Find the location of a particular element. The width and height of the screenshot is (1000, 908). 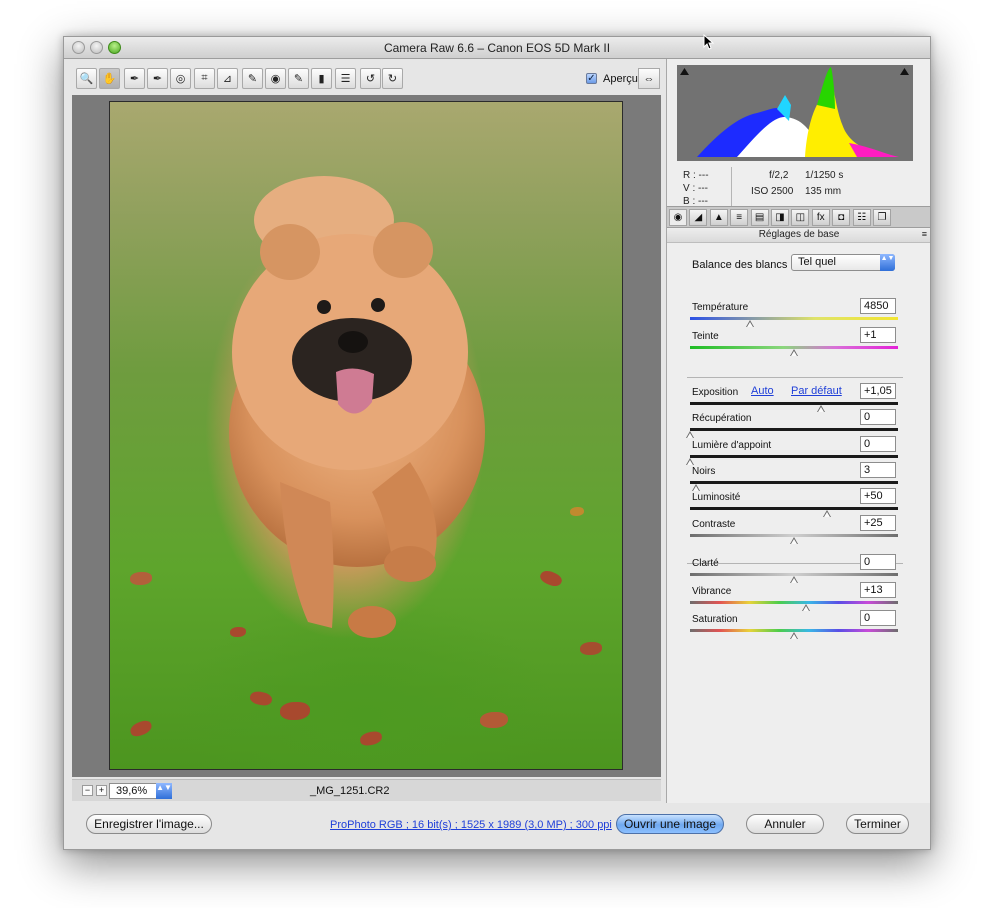

zoom-out-button: − is located at coordinates (87, 790).